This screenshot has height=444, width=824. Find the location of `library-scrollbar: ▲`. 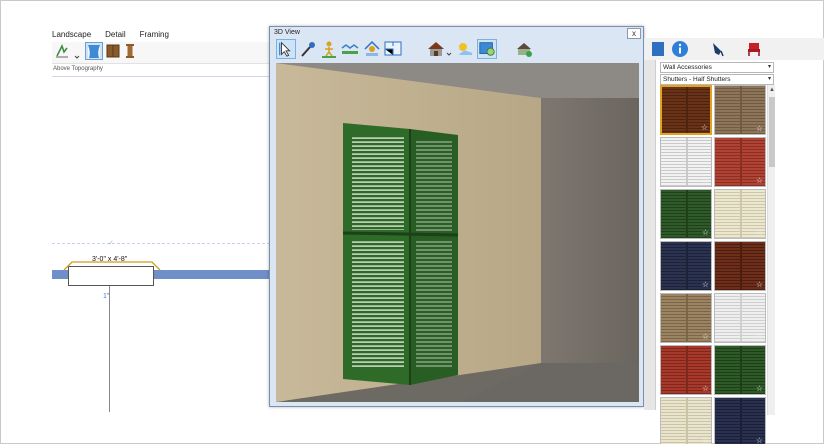

library-scrollbar: ▲ is located at coordinates (771, 250).